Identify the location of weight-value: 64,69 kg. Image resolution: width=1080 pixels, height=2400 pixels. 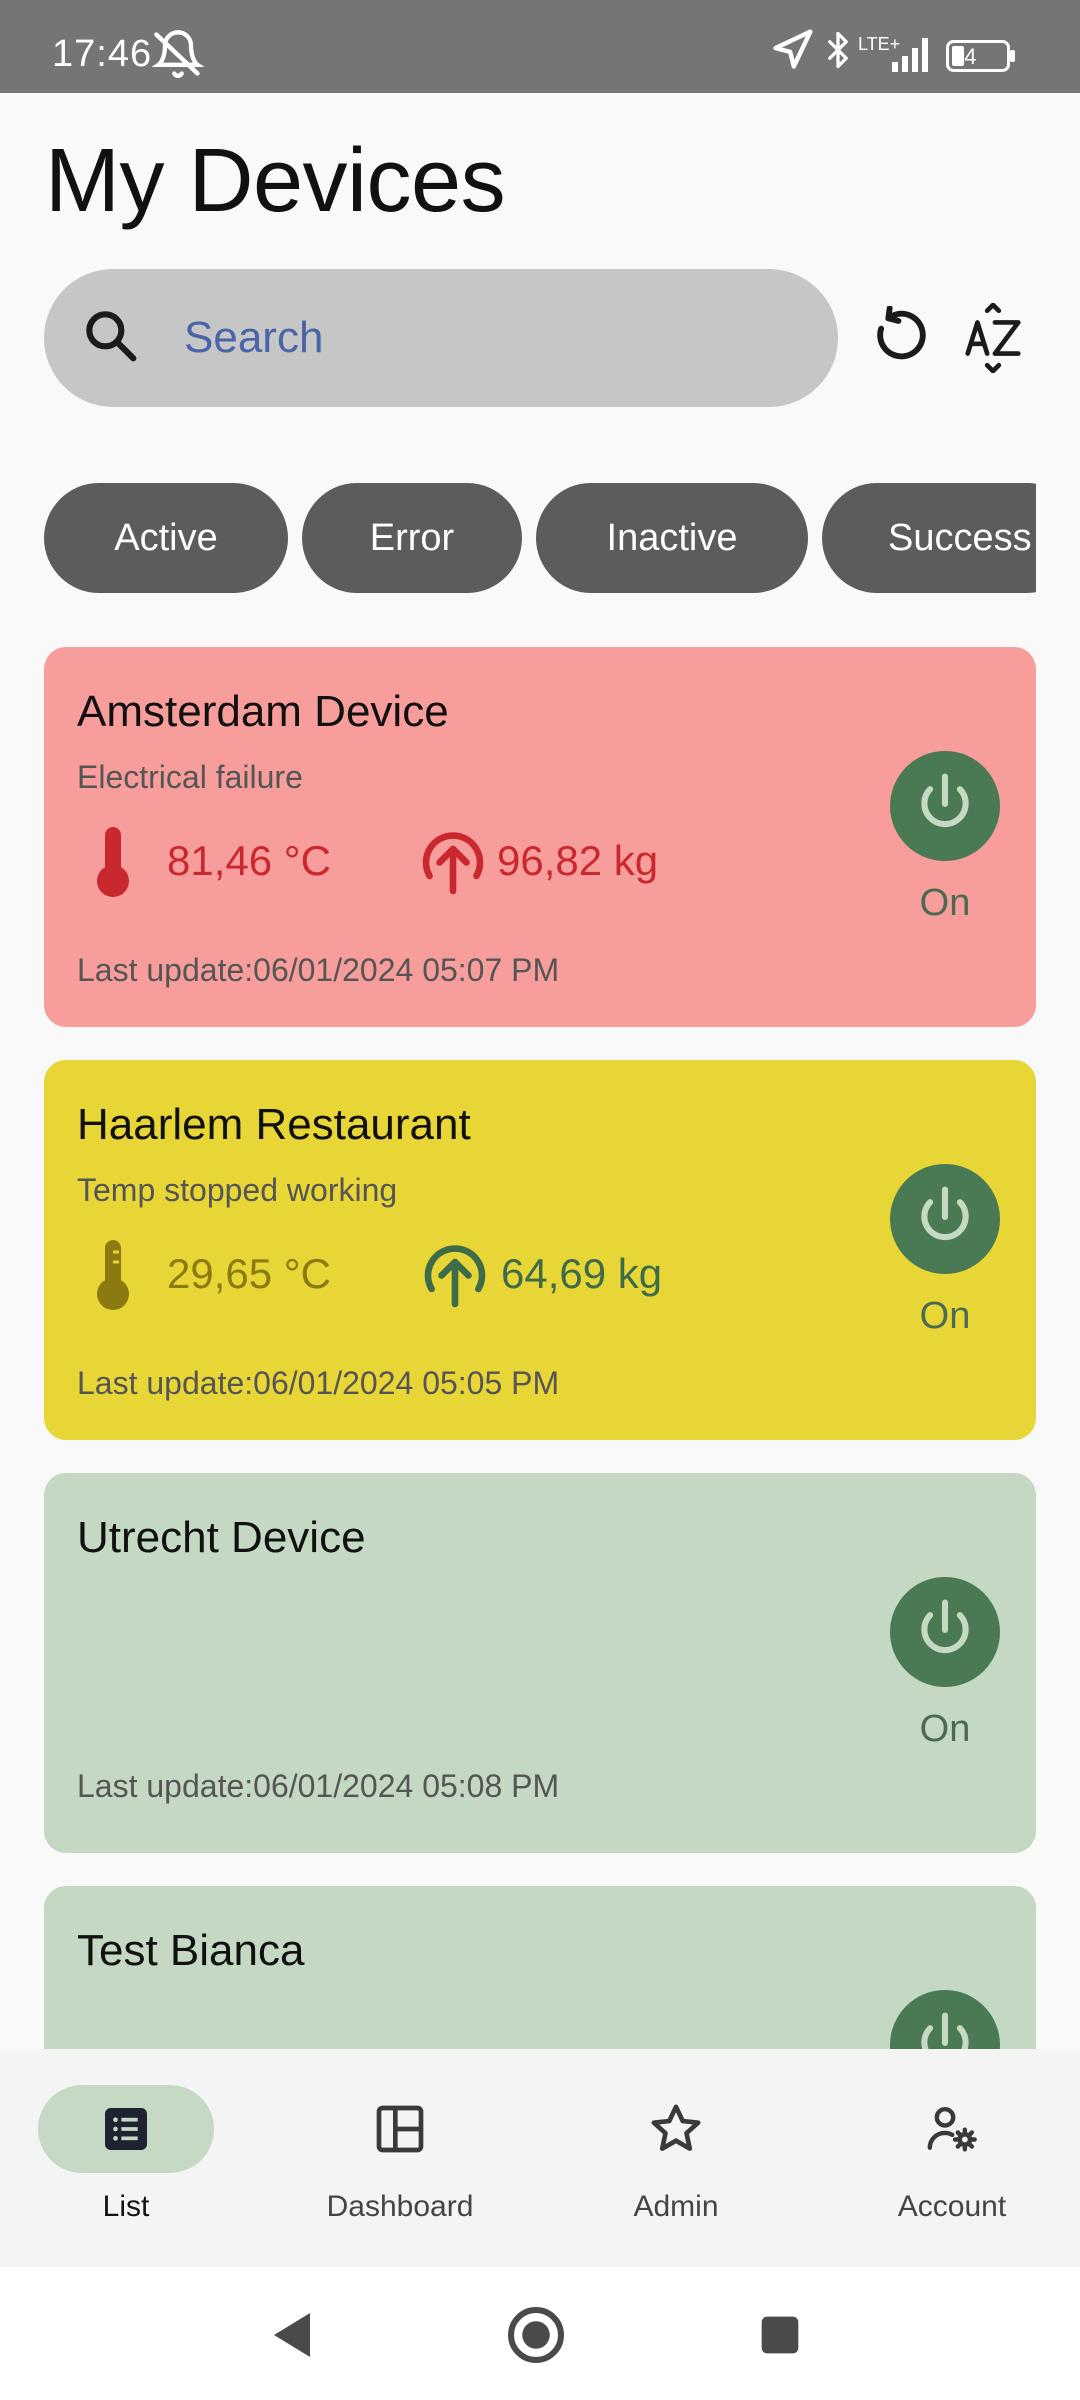
(582, 1273).